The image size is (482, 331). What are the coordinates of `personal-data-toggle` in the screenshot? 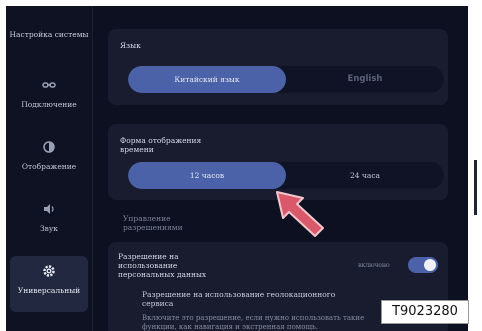 It's located at (423, 265).